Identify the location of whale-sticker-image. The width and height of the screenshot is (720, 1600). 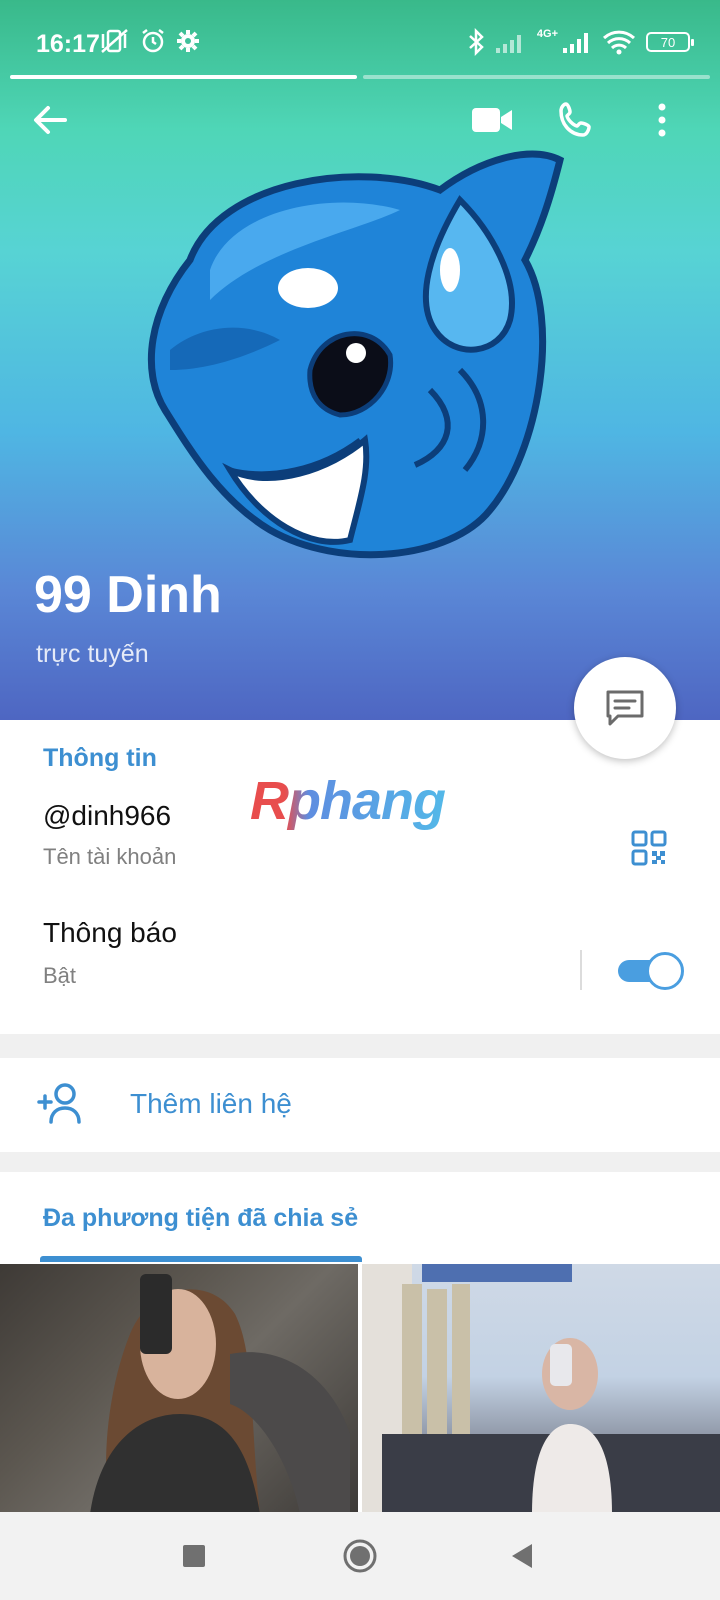
(356, 354).